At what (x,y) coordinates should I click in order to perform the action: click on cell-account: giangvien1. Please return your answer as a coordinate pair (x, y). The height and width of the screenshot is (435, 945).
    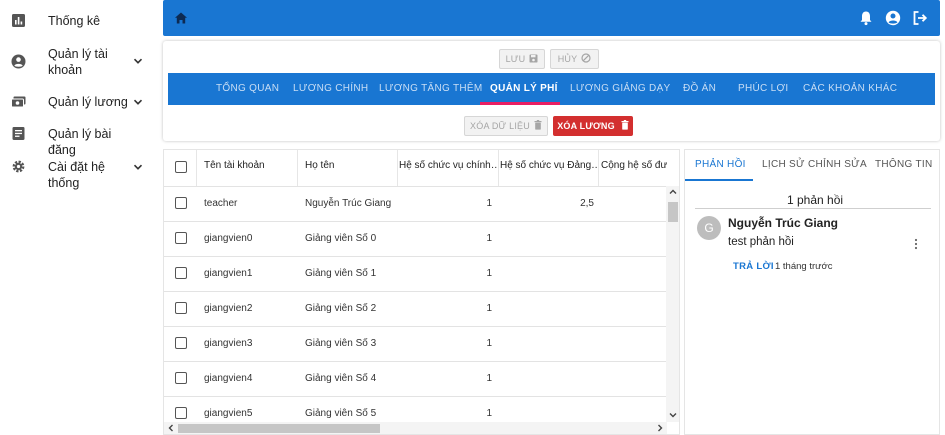
    Looking at the image, I should click on (228, 273).